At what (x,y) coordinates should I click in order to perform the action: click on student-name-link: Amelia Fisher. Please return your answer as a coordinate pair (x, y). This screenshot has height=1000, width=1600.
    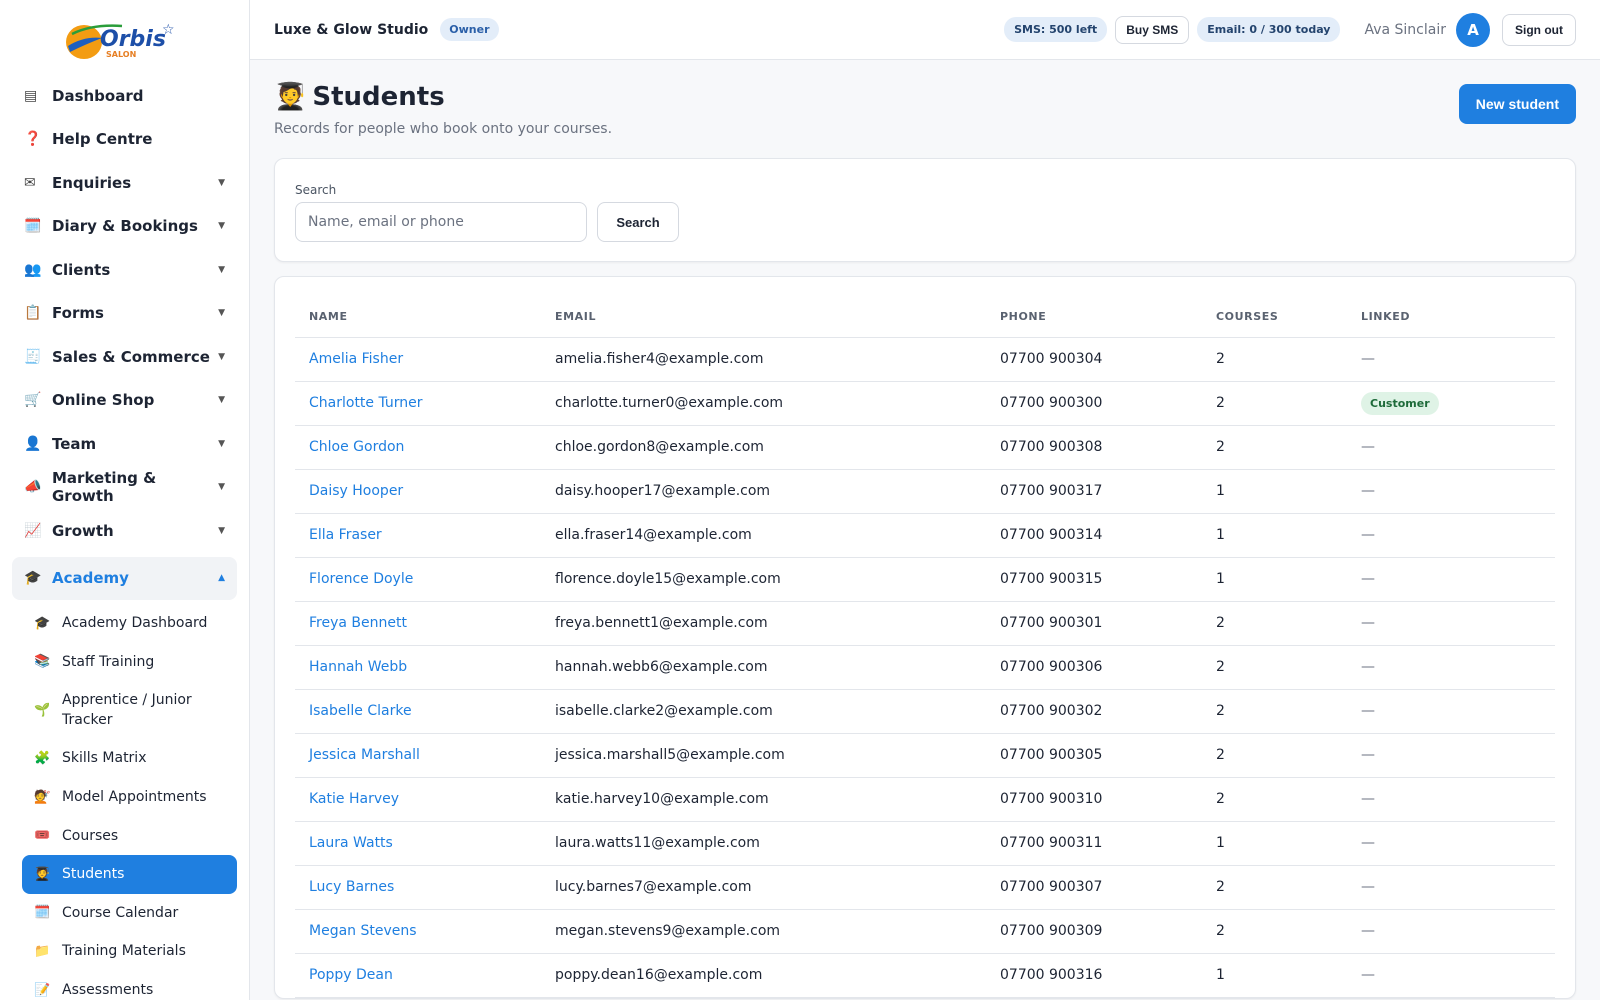
    Looking at the image, I should click on (418, 359).